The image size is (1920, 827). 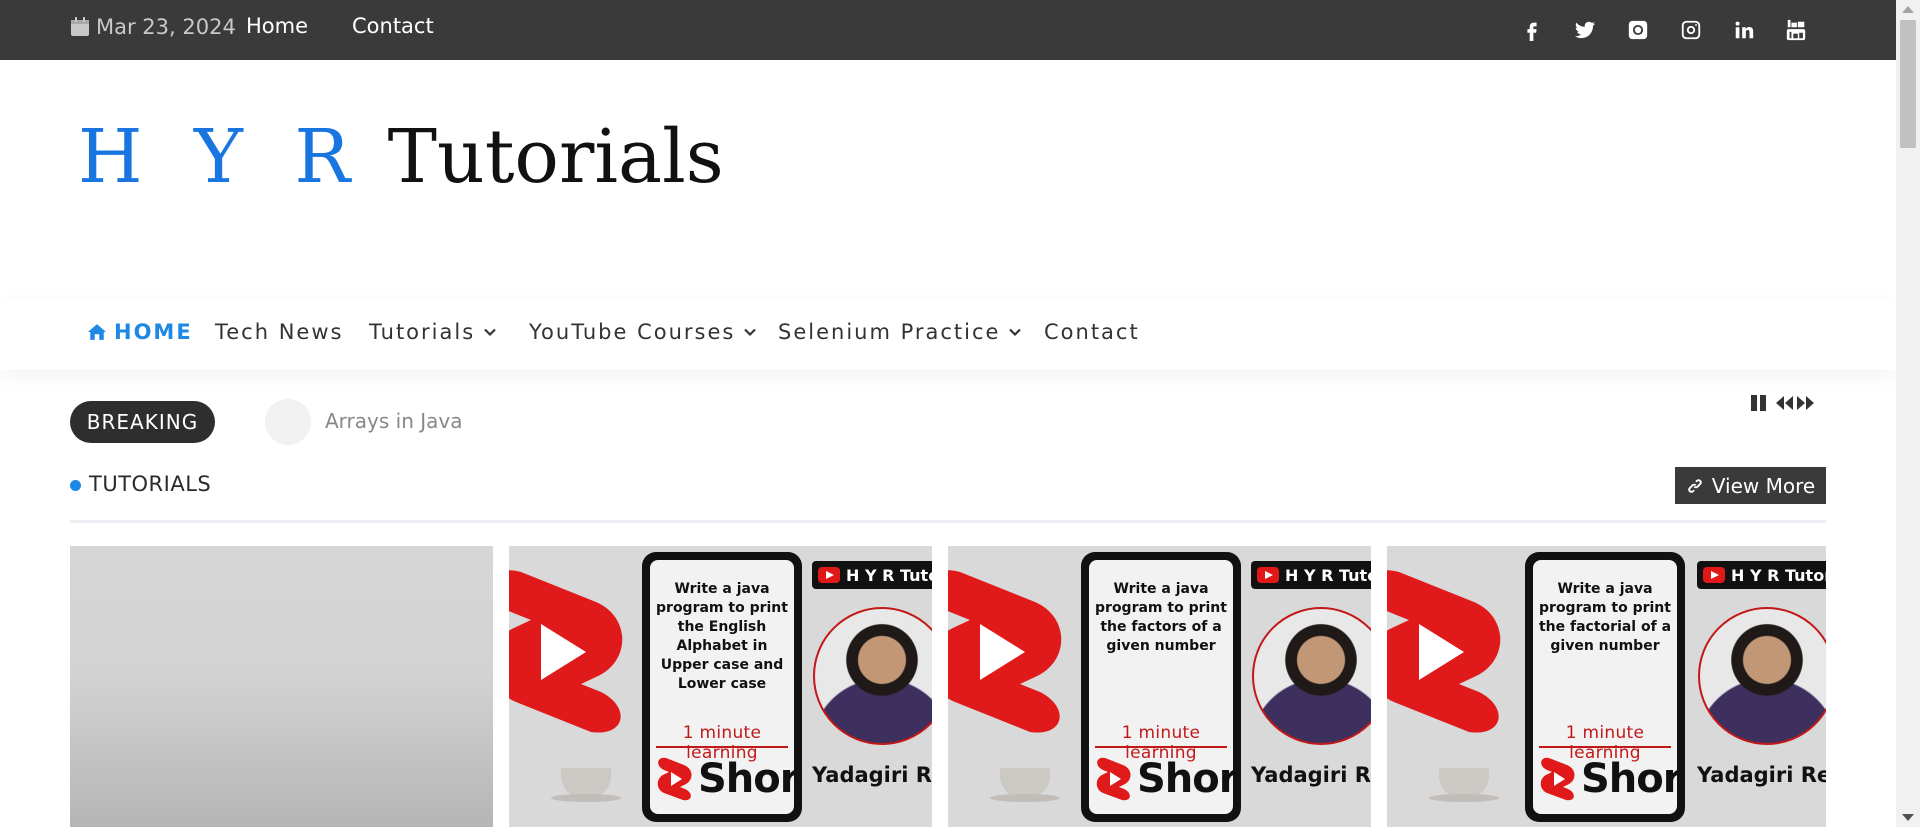 I want to click on nav-contact-label: Contact, so click(x=1092, y=332).